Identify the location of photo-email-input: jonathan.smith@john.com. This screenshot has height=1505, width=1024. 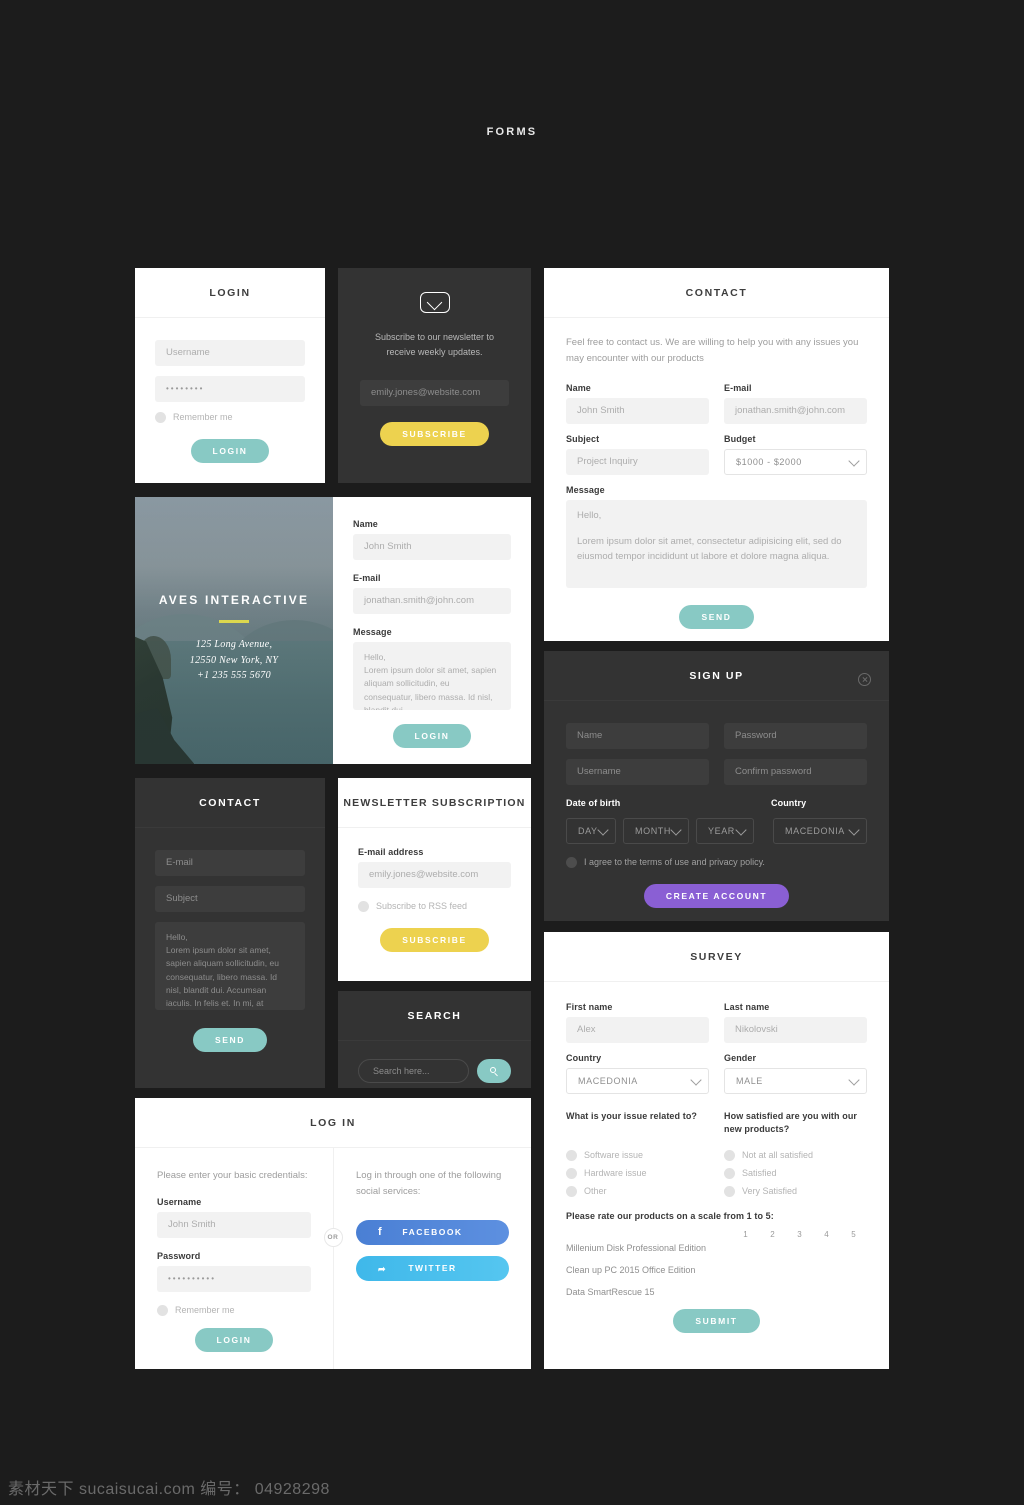
(432, 601).